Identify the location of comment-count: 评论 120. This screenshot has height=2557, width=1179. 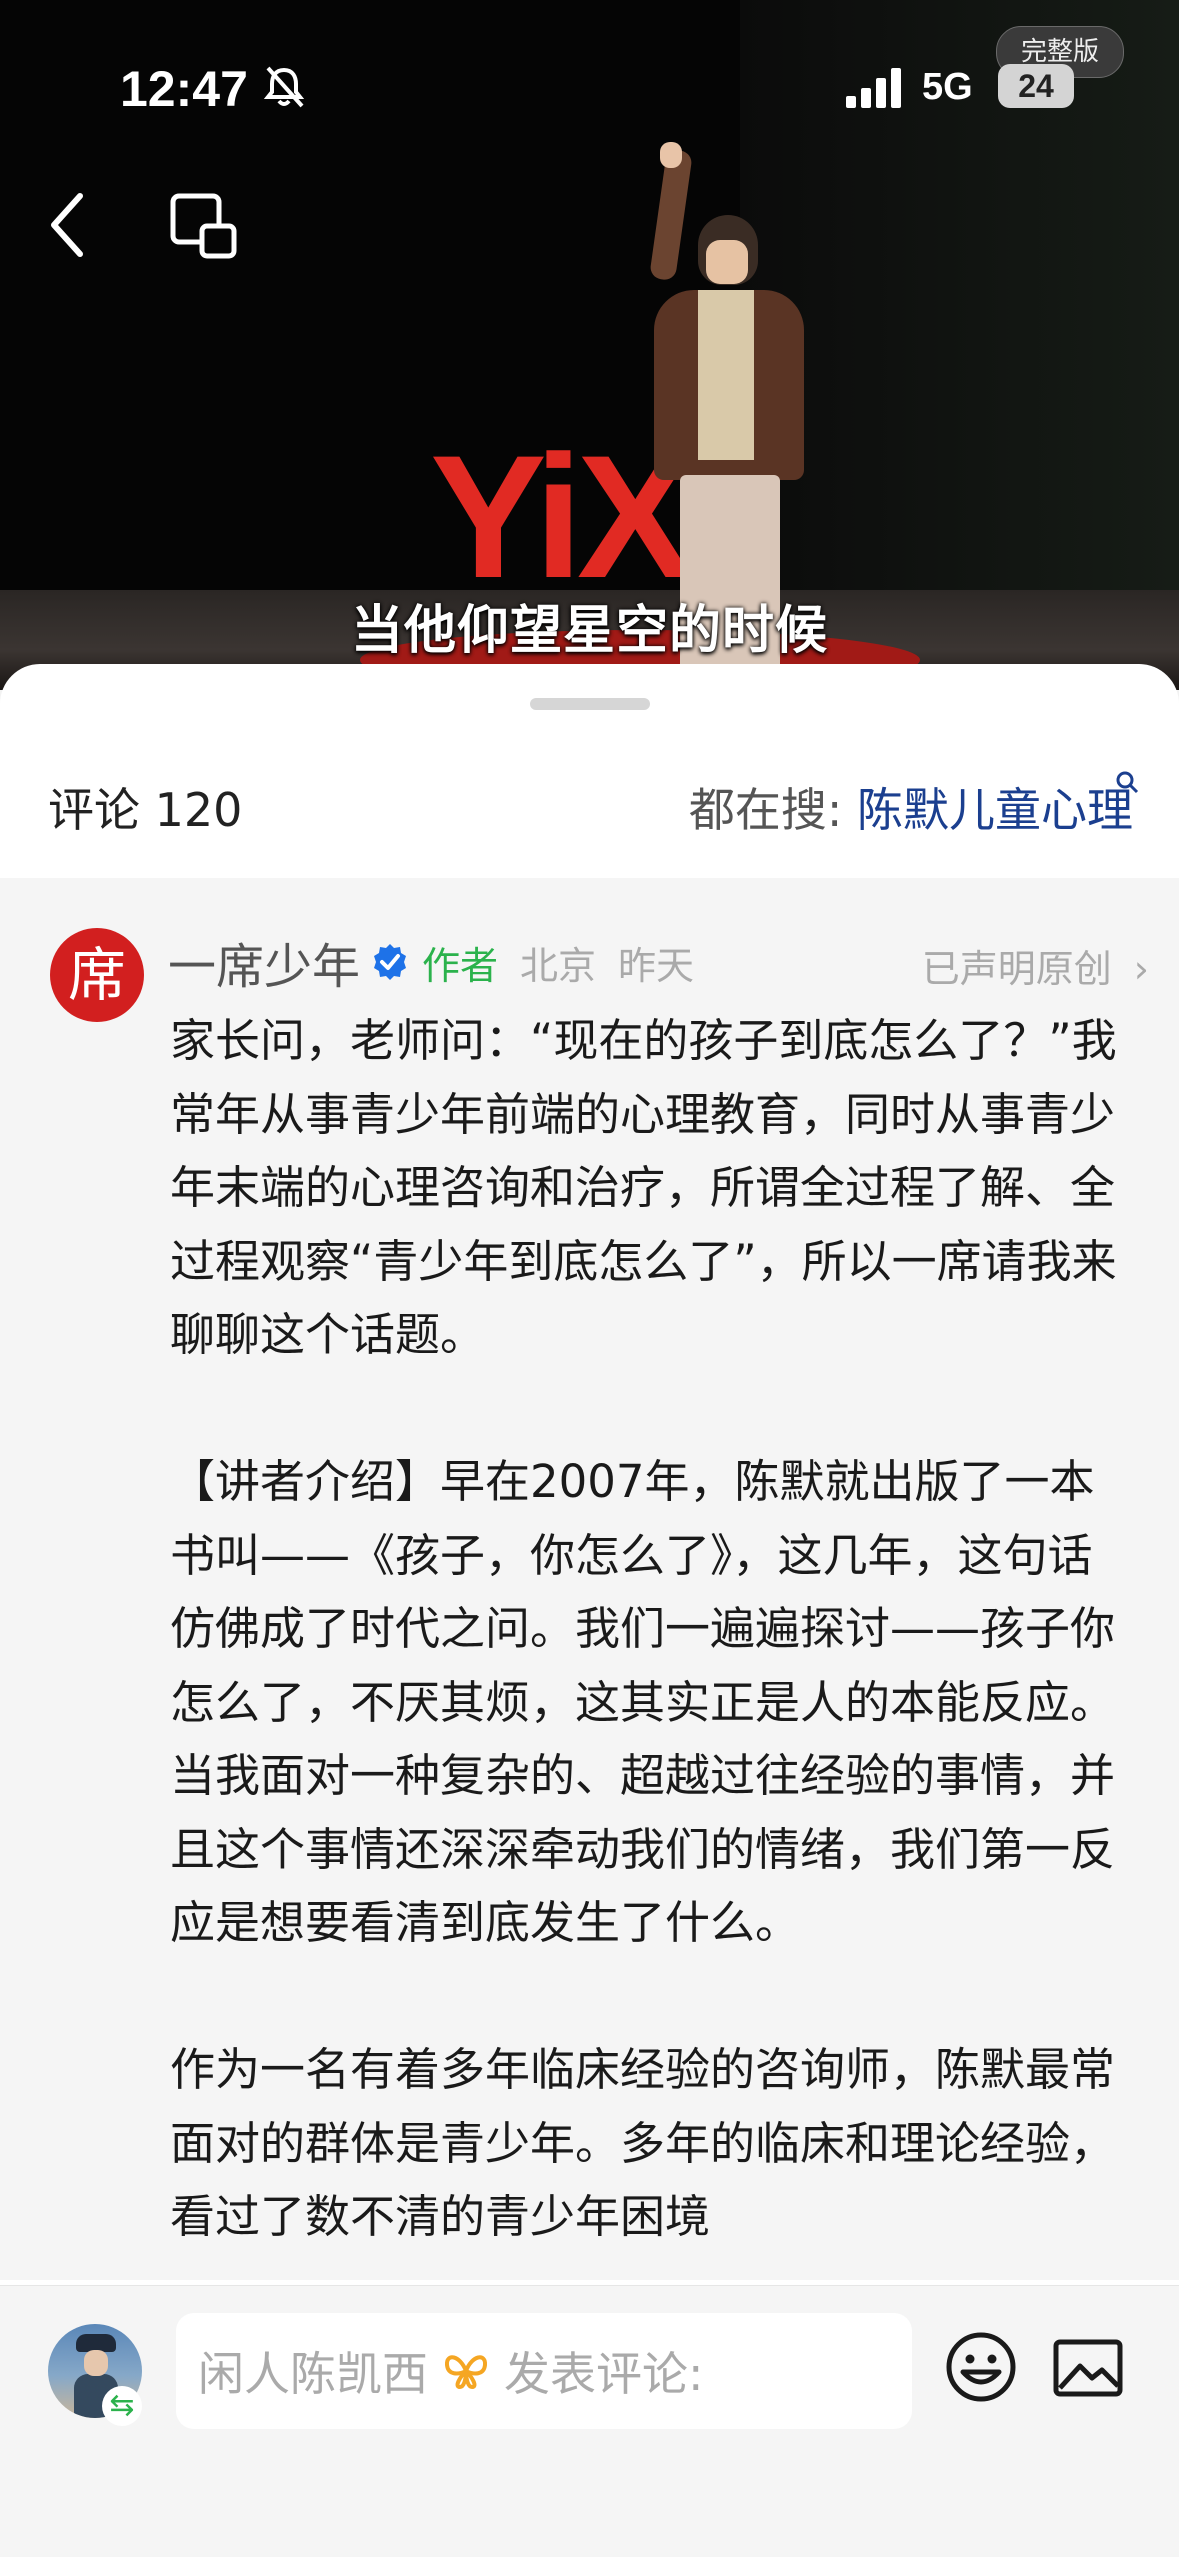
(145, 810).